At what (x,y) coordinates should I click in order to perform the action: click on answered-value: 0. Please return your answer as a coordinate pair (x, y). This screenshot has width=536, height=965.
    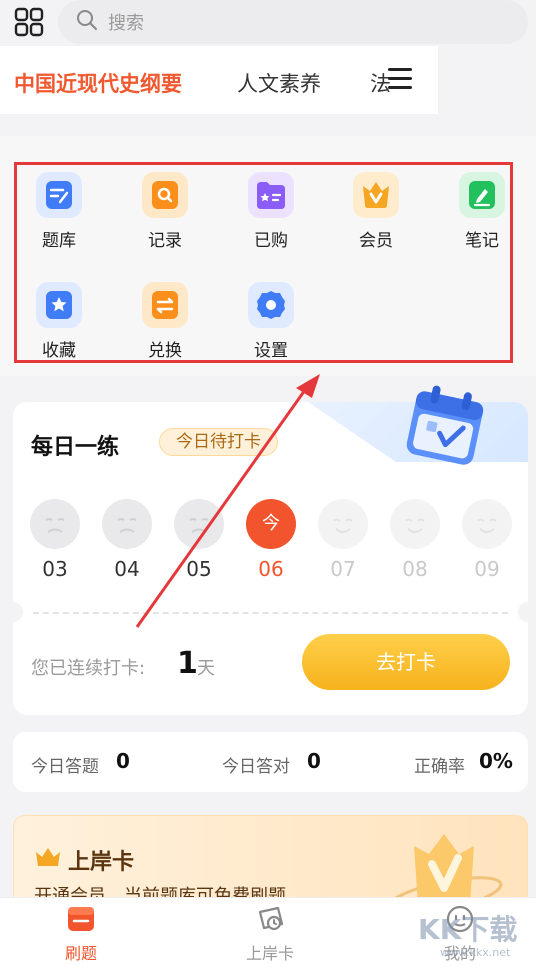
    Looking at the image, I should click on (123, 761).